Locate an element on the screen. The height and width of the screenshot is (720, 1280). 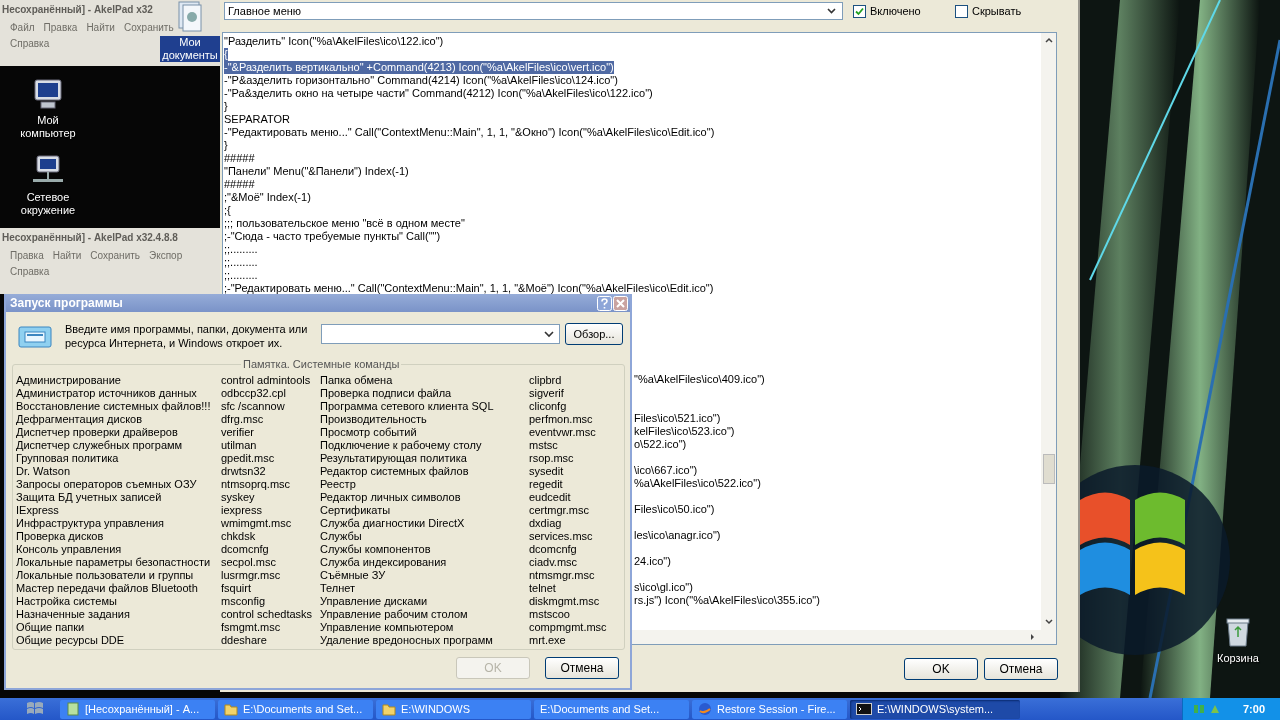
command-name: Локальные пользователи и группы is located at coordinates (105, 575).